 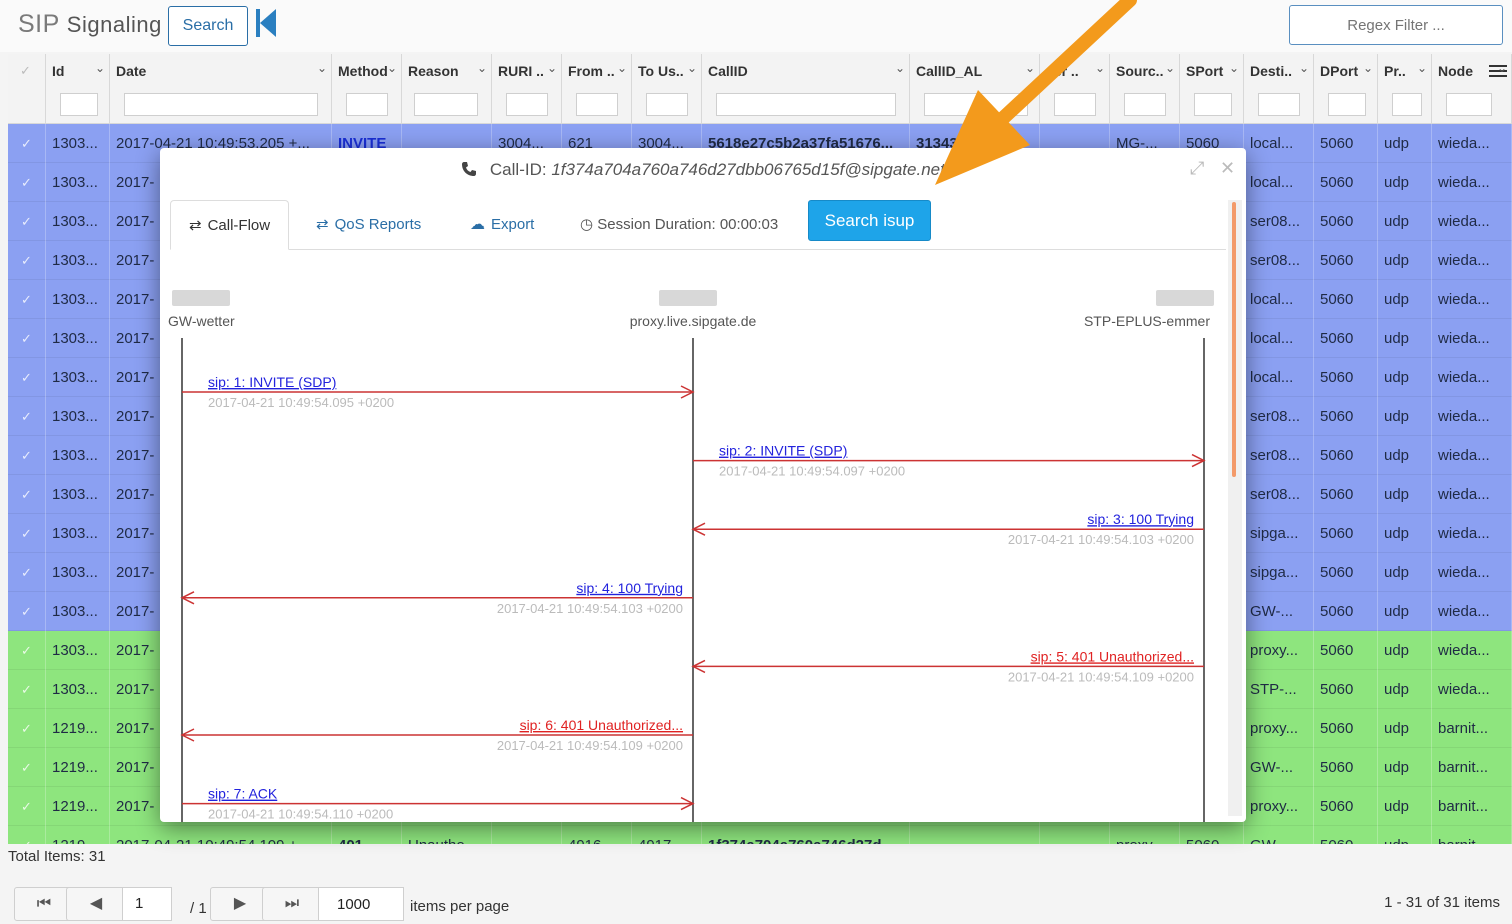 I want to click on column-header-10: Sourc.. ⌄, so click(x=1145, y=89).